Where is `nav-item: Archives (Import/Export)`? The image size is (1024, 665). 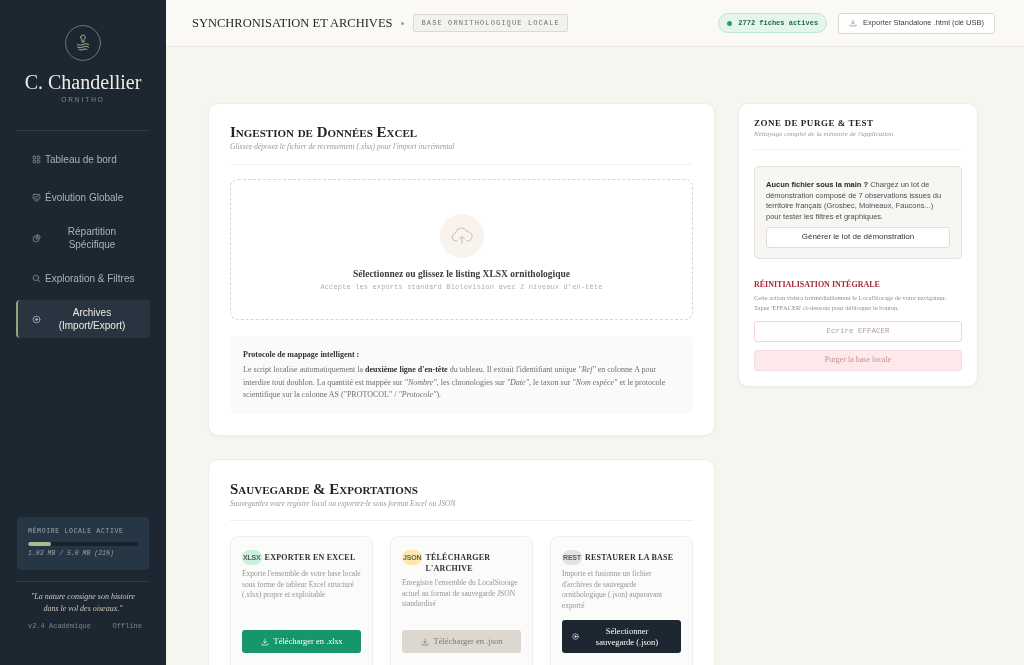
nav-item: Archives (Import/Export) is located at coordinates (83, 319).